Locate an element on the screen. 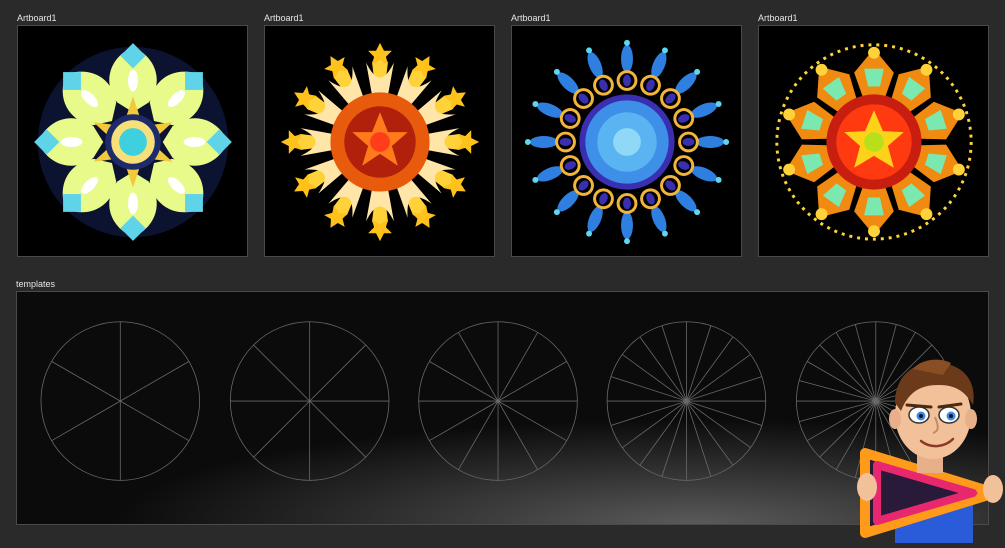 Image resolution: width=1005 pixels, height=548 pixels. template-wheel-12-icon is located at coordinates (498, 401).